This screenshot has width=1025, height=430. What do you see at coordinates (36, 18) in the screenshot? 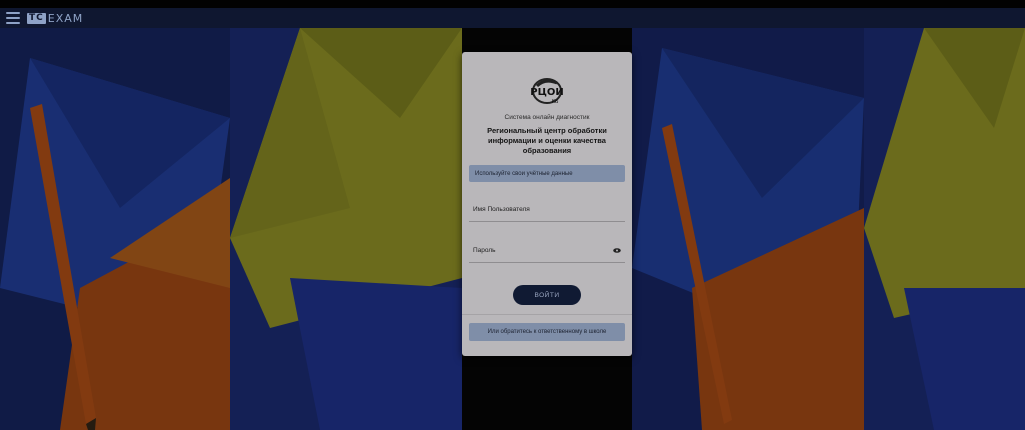
I see `logo-tc: TC` at bounding box center [36, 18].